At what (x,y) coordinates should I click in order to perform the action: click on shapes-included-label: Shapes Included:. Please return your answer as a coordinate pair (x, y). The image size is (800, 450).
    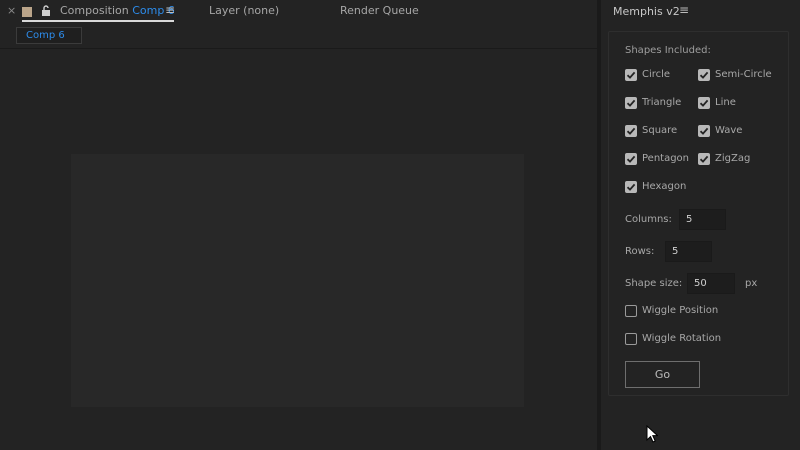
    Looking at the image, I should click on (668, 50).